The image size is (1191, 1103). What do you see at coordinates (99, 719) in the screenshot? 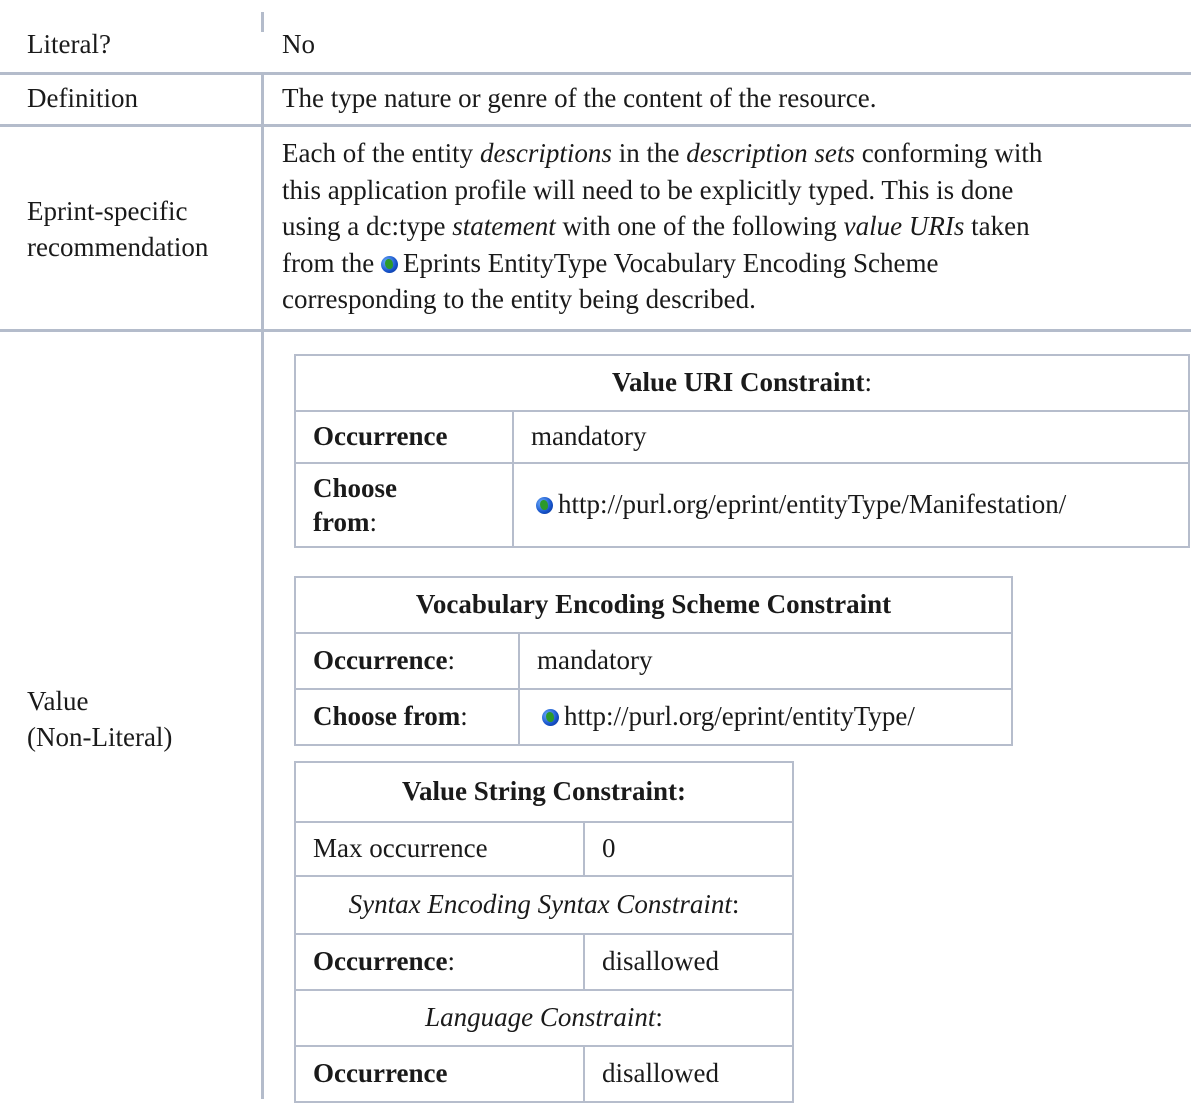
I see `value-label: Value (Non-Literal)` at bounding box center [99, 719].